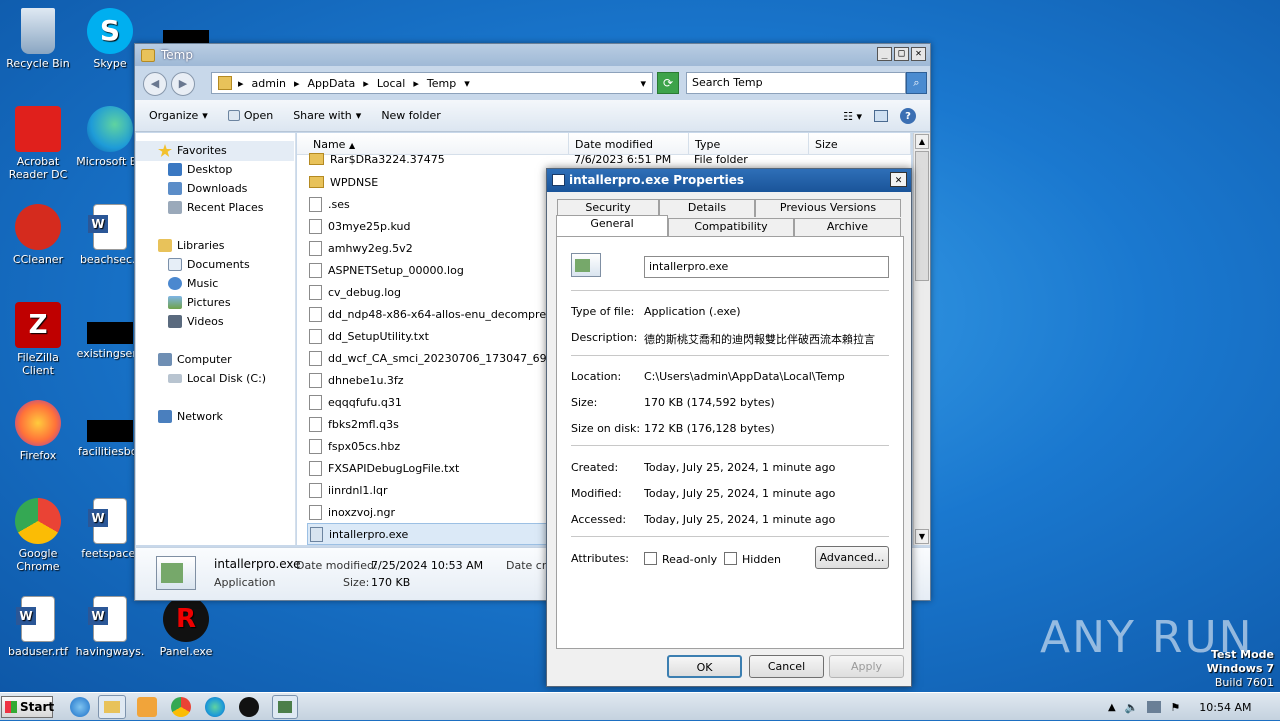 The image size is (1280, 721). What do you see at coordinates (730, 558) in the screenshot?
I see `hidden-checkbox` at bounding box center [730, 558].